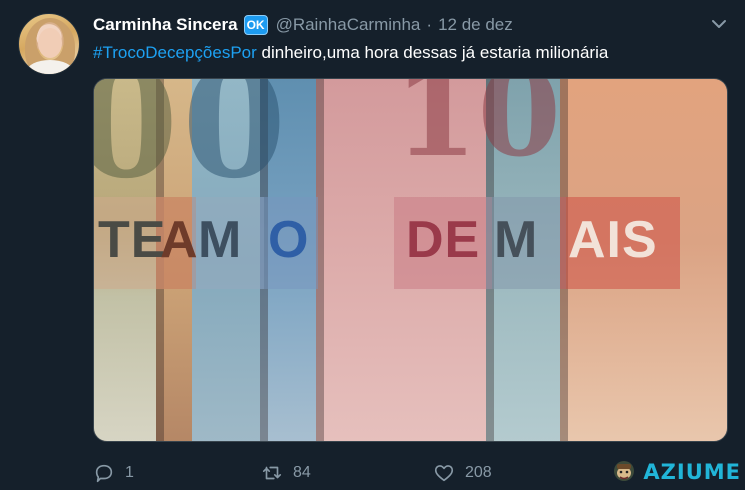 This screenshot has height=490, width=745. What do you see at coordinates (272, 473) in the screenshot?
I see `retweet-icon` at bounding box center [272, 473].